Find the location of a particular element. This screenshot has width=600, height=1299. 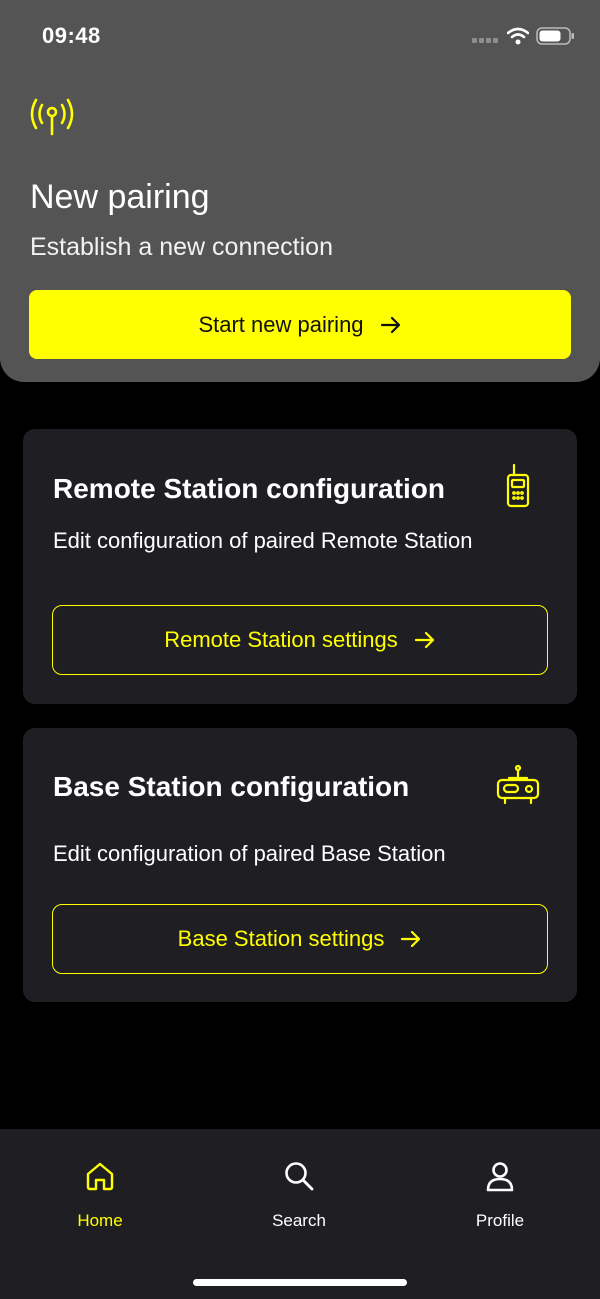

remote-station-settings-button: Remote Station settings is located at coordinates (300, 640).